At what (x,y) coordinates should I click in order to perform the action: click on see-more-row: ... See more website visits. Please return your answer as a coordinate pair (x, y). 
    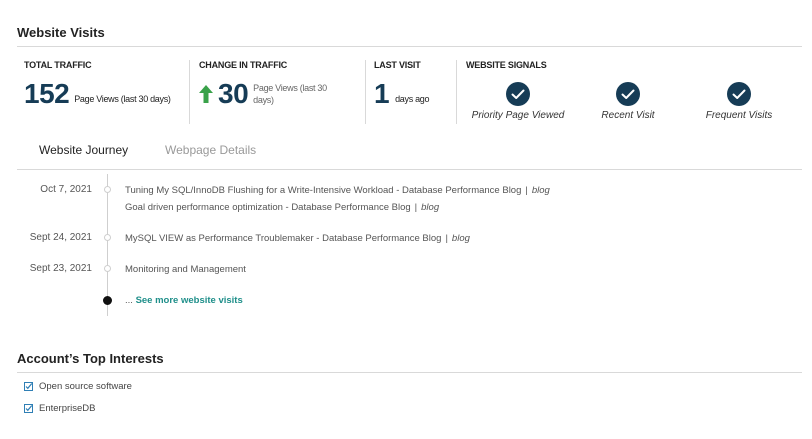
    Looking at the image, I should click on (184, 300).